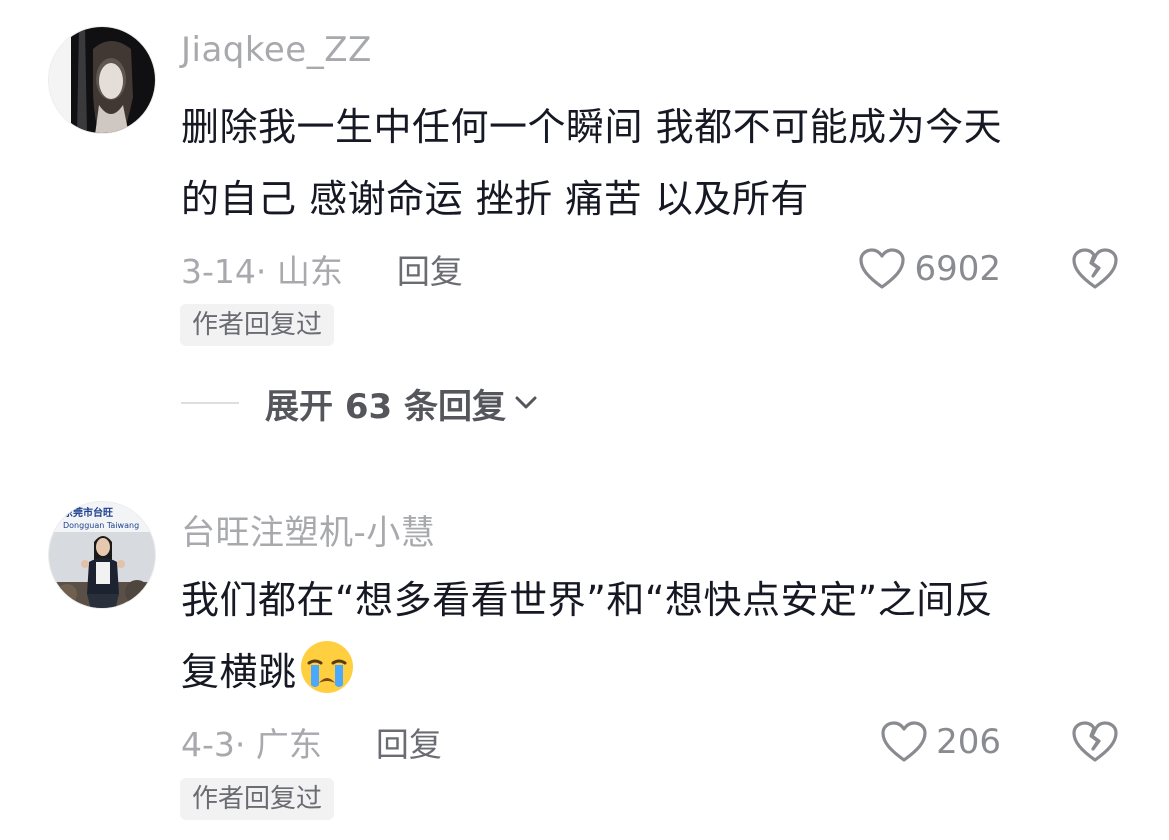 This screenshot has height=840, width=1169. I want to click on divider, so click(210, 403).